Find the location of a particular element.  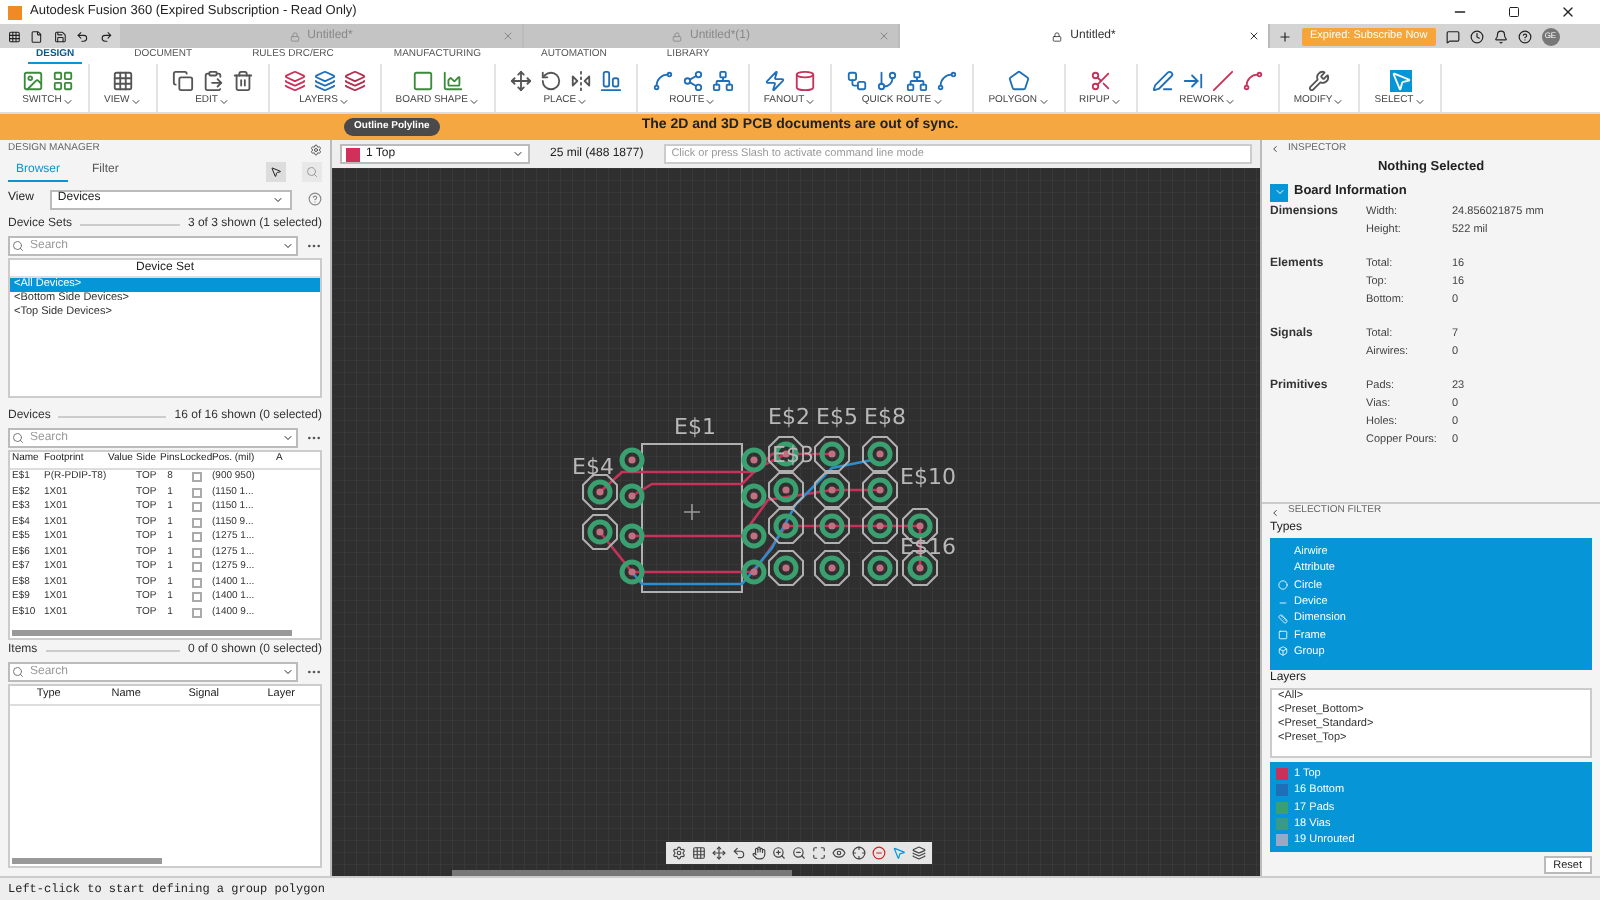

network-icon is located at coordinates (722, 80).